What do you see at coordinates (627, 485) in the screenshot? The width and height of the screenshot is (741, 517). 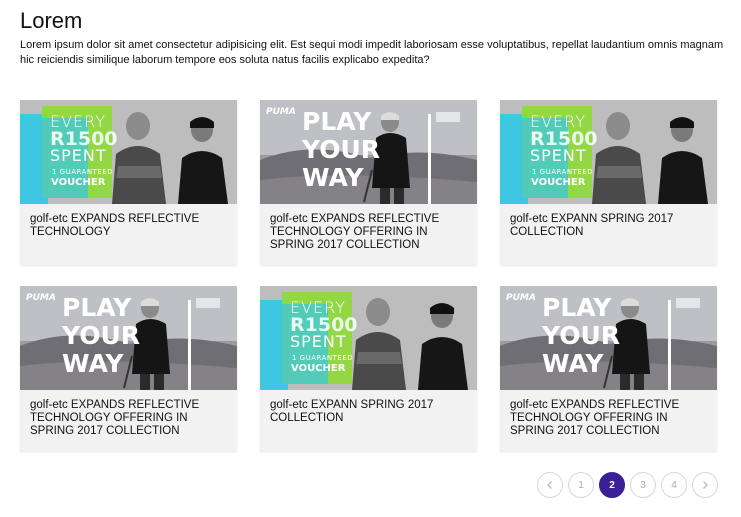 I see `pagination: 1 2 3 4` at bounding box center [627, 485].